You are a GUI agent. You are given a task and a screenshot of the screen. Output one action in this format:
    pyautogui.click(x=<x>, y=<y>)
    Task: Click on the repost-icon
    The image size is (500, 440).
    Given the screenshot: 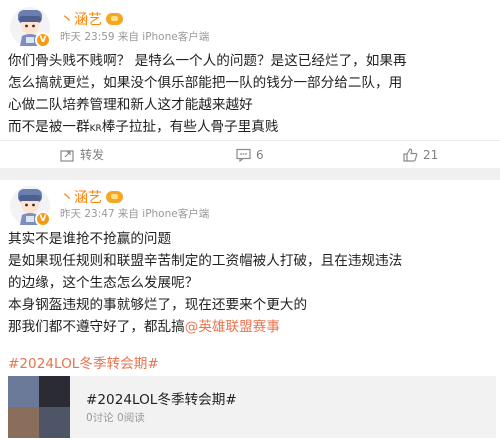 What is the action you would take?
    pyautogui.click(x=67, y=156)
    